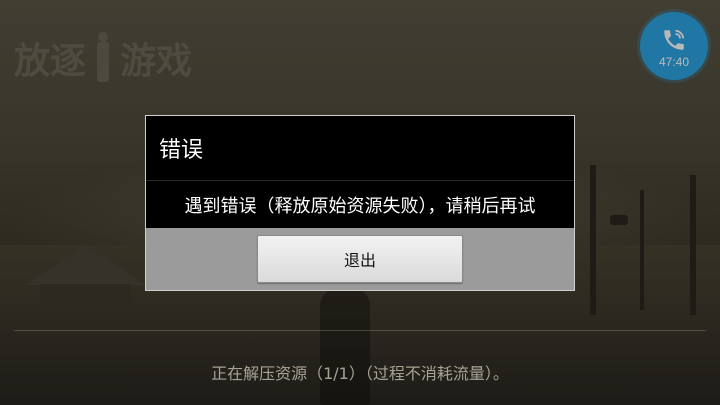  I want to click on divider, so click(360, 330).